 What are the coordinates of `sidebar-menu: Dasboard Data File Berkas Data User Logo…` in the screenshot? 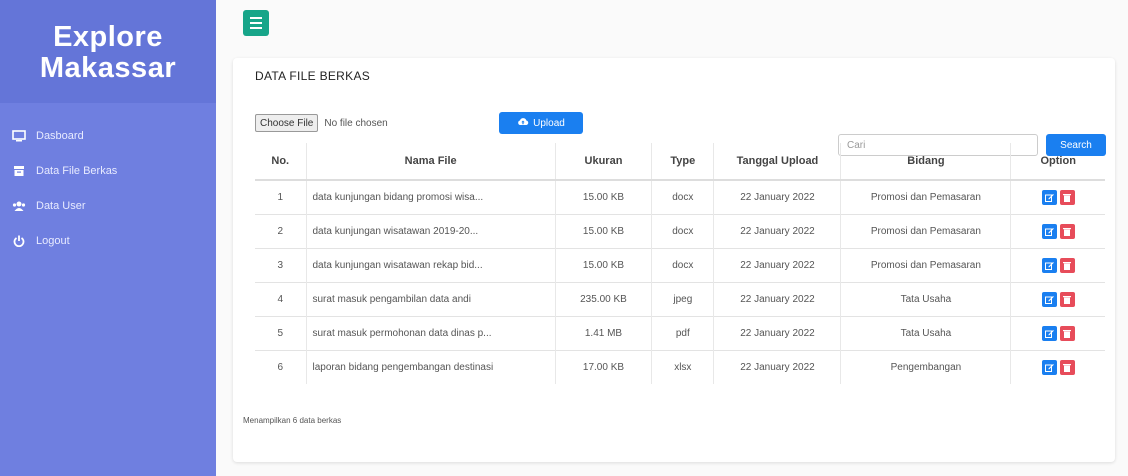 It's located at (108, 194).